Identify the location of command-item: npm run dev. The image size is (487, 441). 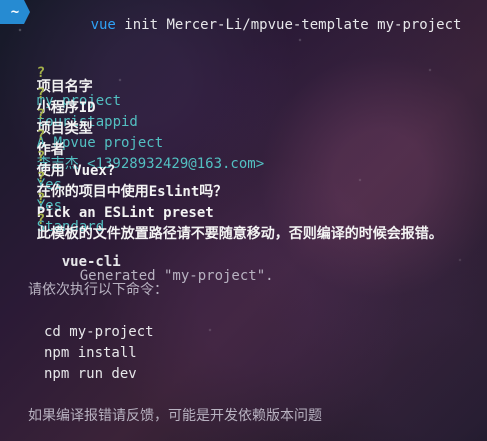
(90, 374).